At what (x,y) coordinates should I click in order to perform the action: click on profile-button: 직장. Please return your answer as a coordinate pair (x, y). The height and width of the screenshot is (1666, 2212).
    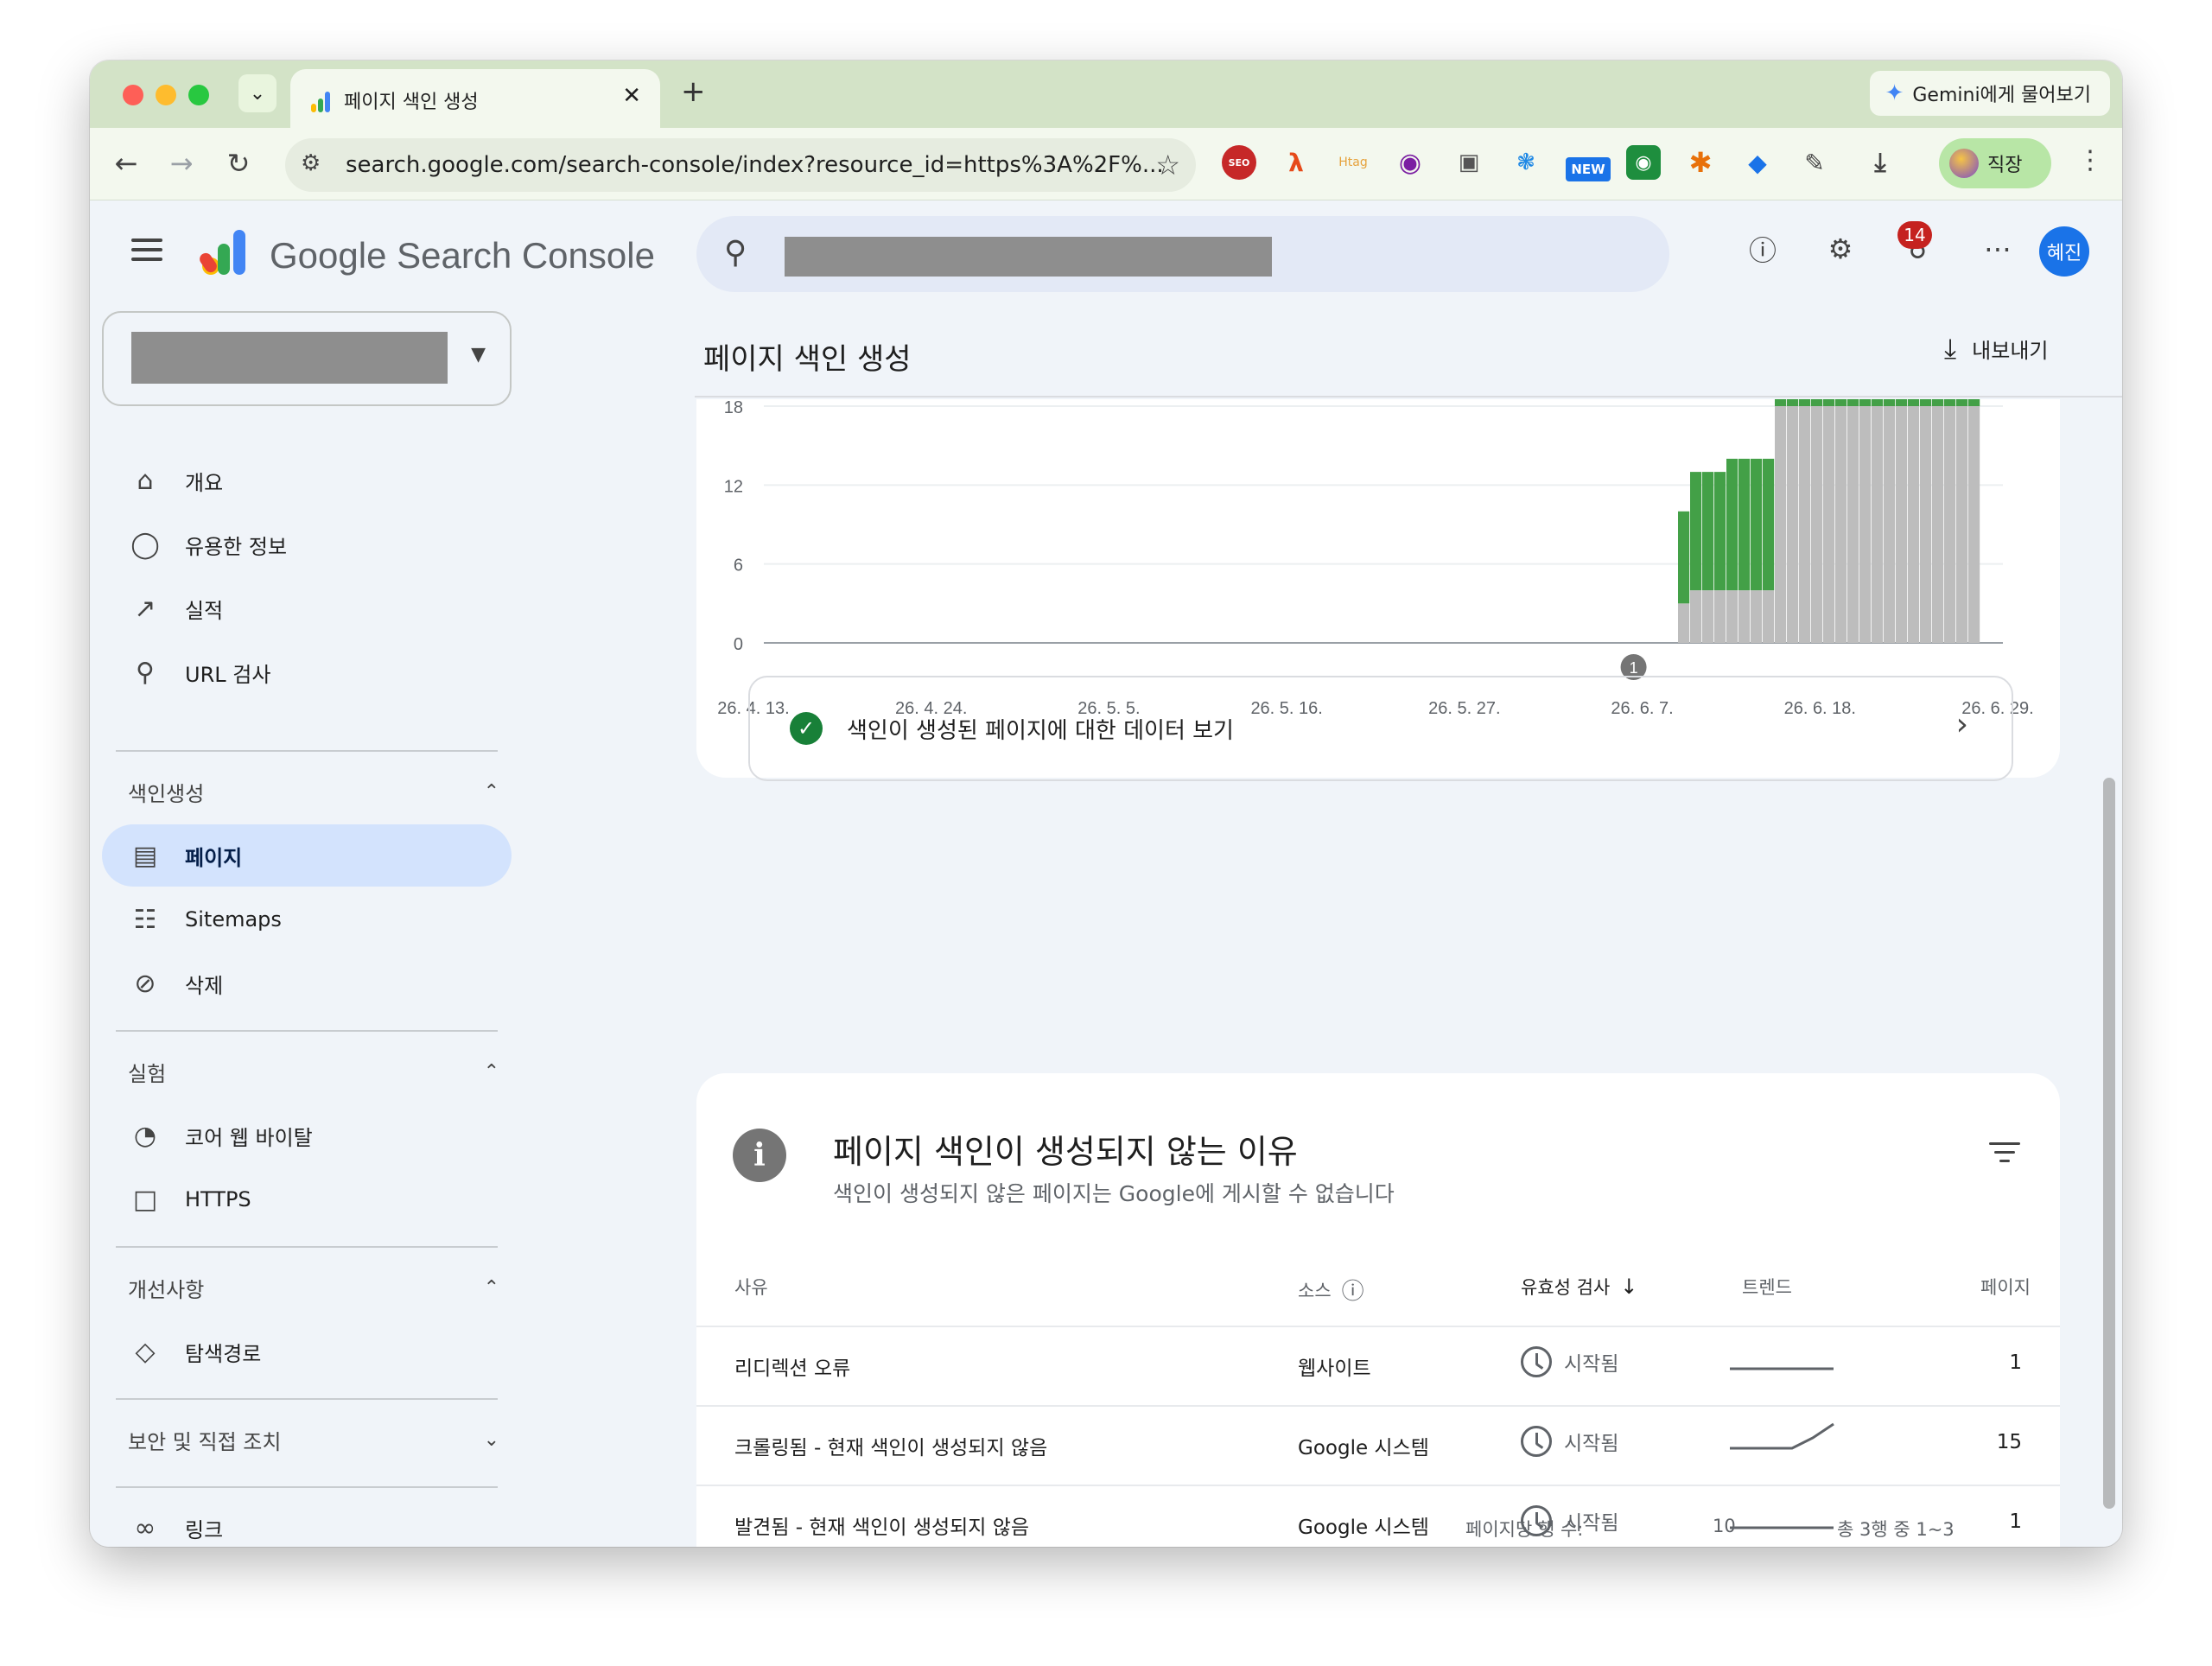
    Looking at the image, I should click on (1995, 163).